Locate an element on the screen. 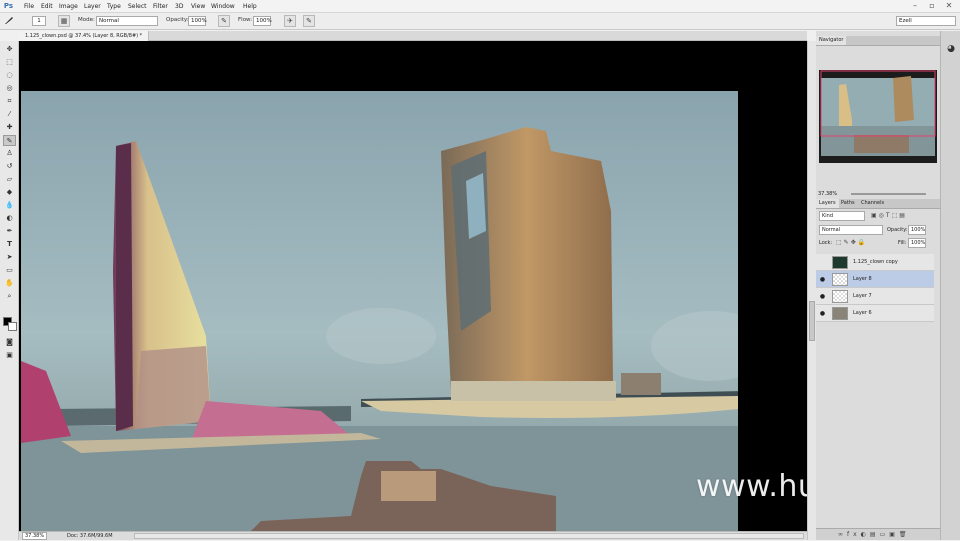  navigator-preview is located at coordinates (878, 116).